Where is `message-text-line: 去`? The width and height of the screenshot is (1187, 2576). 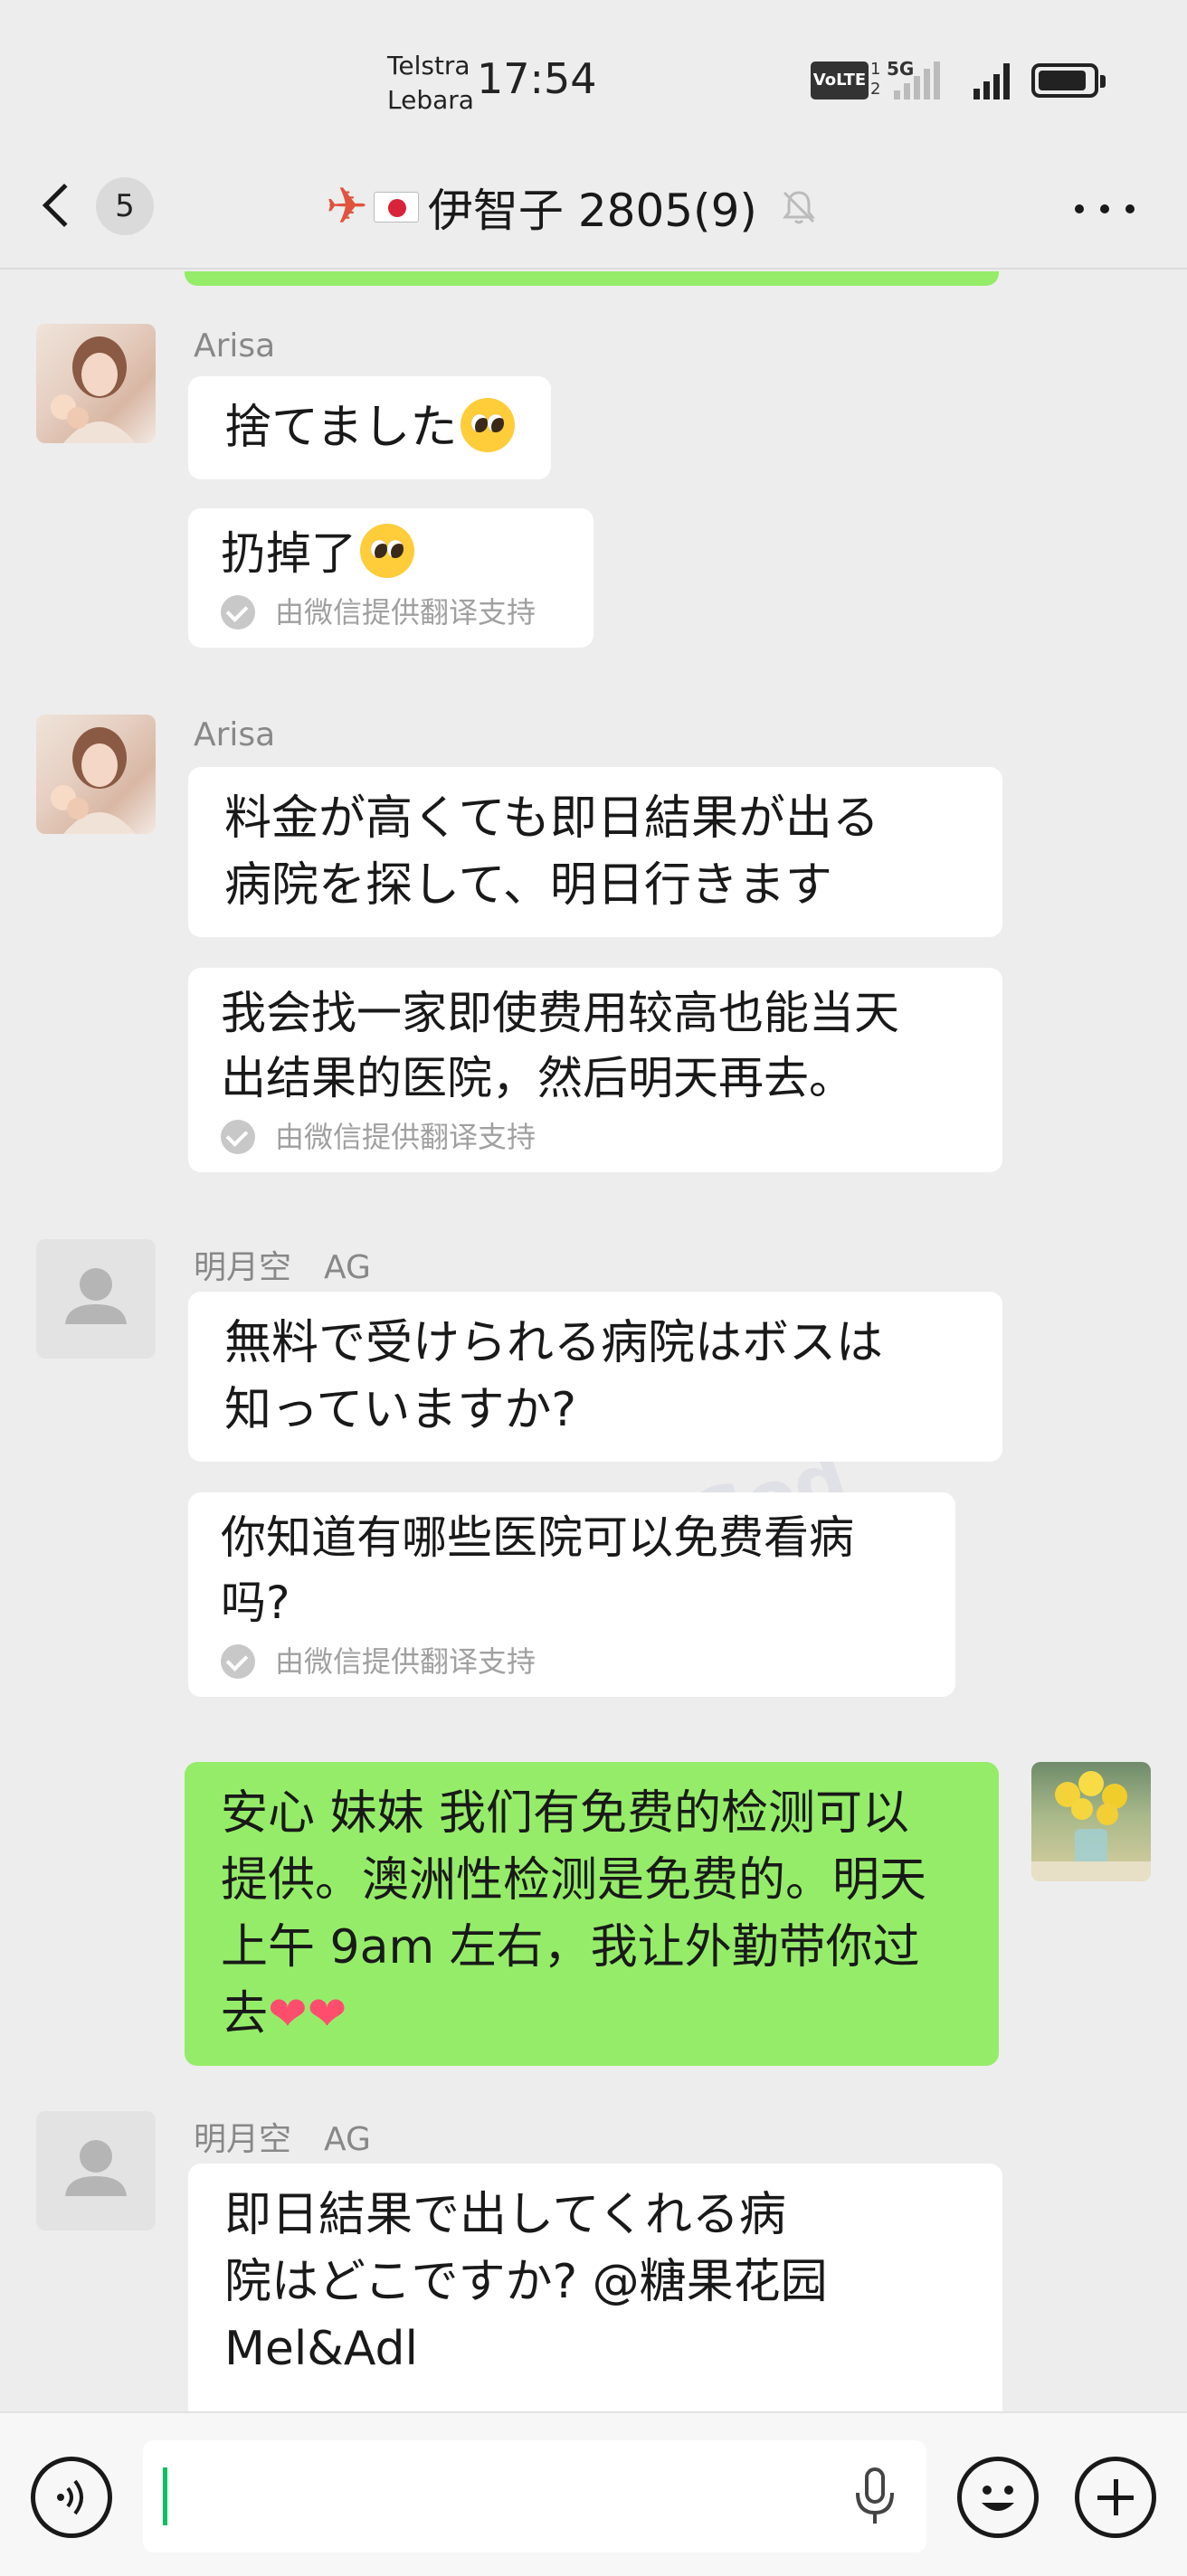
message-text-line: 去 is located at coordinates (245, 2014).